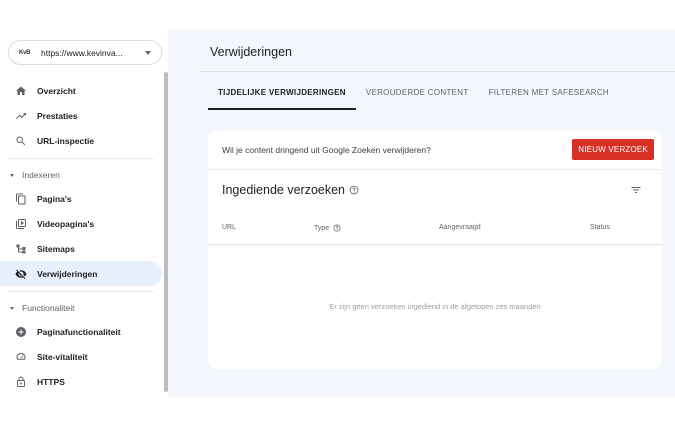 The width and height of the screenshot is (675, 427). Describe the element at coordinates (460, 227) in the screenshot. I see `column-header-aangevraagd: Aangevraagd` at that location.